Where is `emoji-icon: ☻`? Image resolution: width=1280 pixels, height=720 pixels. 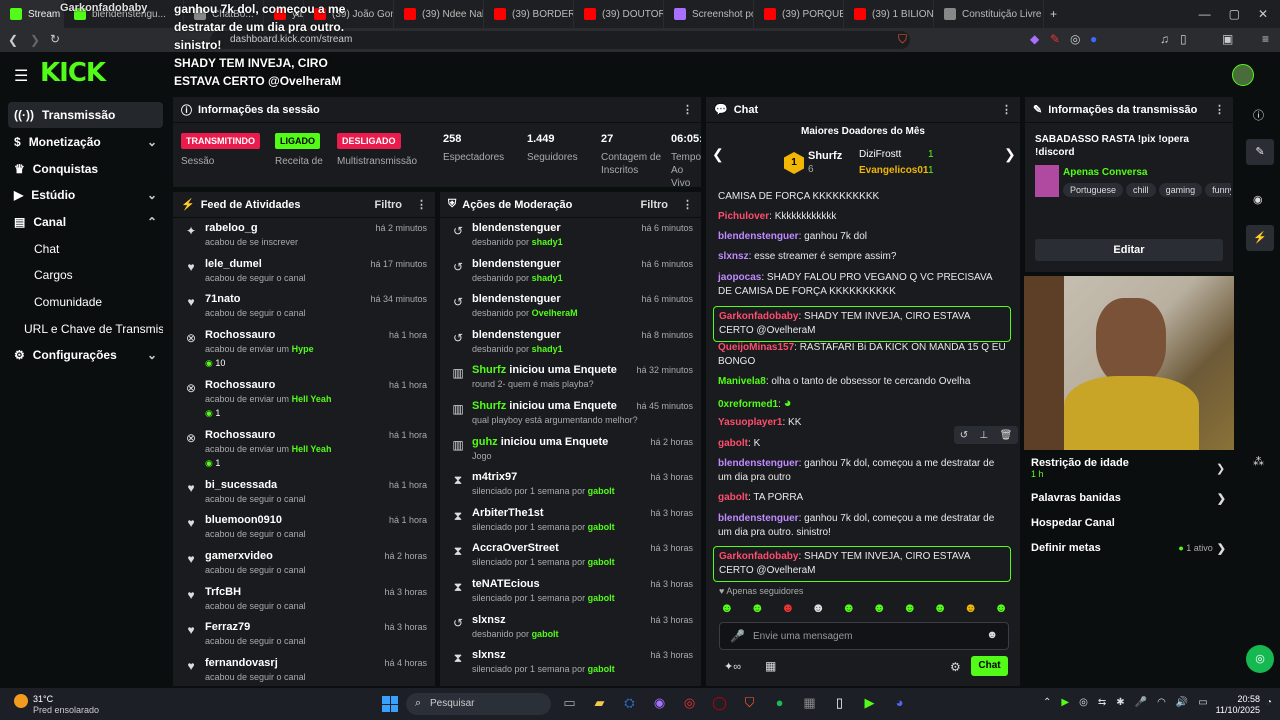
emoji-icon: ☻ is located at coordinates (992, 635).